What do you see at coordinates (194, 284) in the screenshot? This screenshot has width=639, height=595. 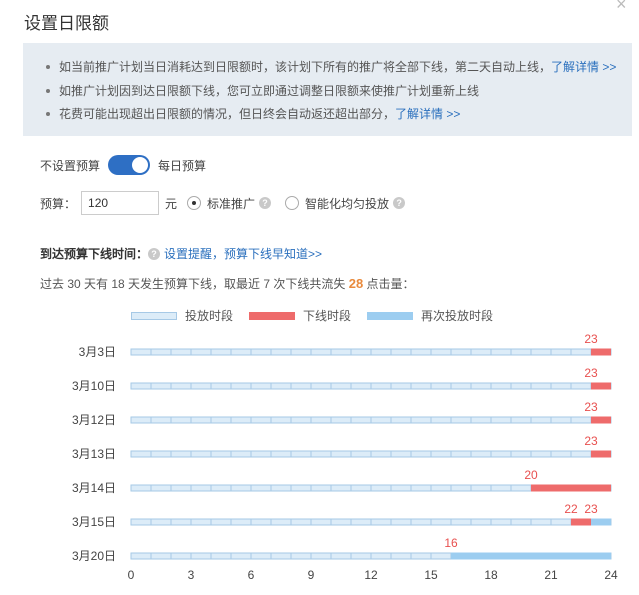 I see `summary-prefix: 过去 30 天有 18 天发生预算下线，取最近 7 次下线共流失` at bounding box center [194, 284].